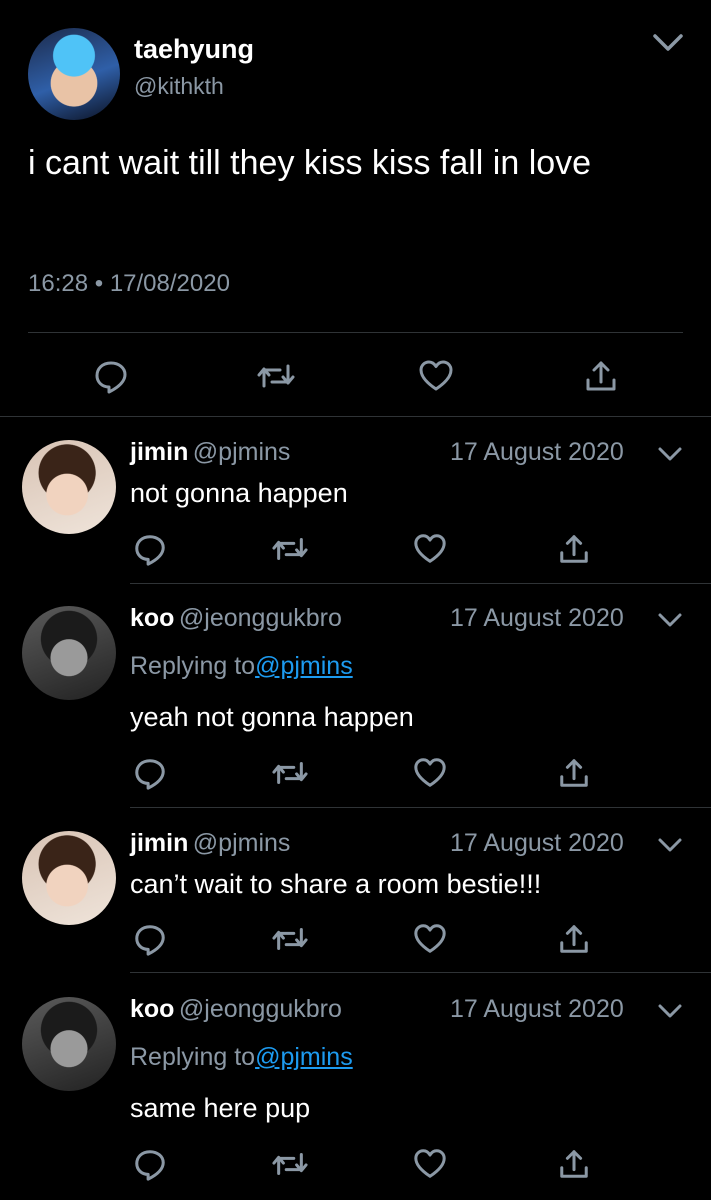  Describe the element at coordinates (336, 884) in the screenshot. I see `reply-text: can’t wait to share a room bestie!!!` at that location.